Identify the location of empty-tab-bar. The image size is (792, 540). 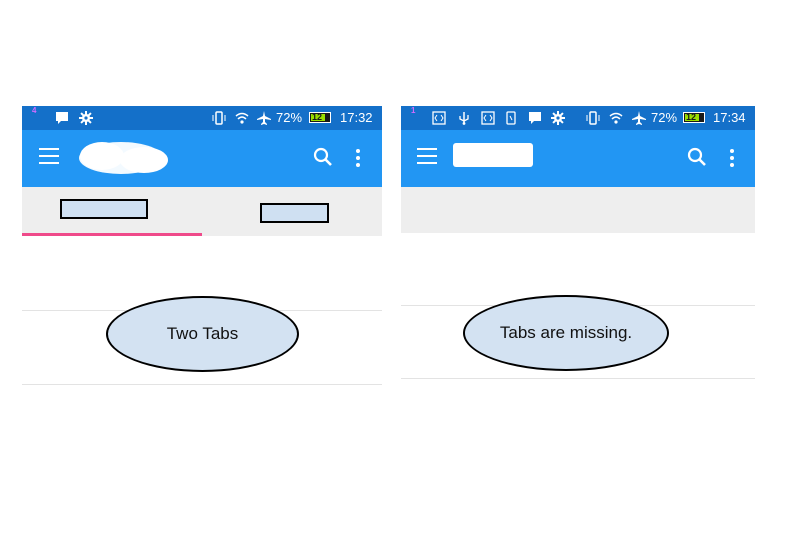
(578, 210).